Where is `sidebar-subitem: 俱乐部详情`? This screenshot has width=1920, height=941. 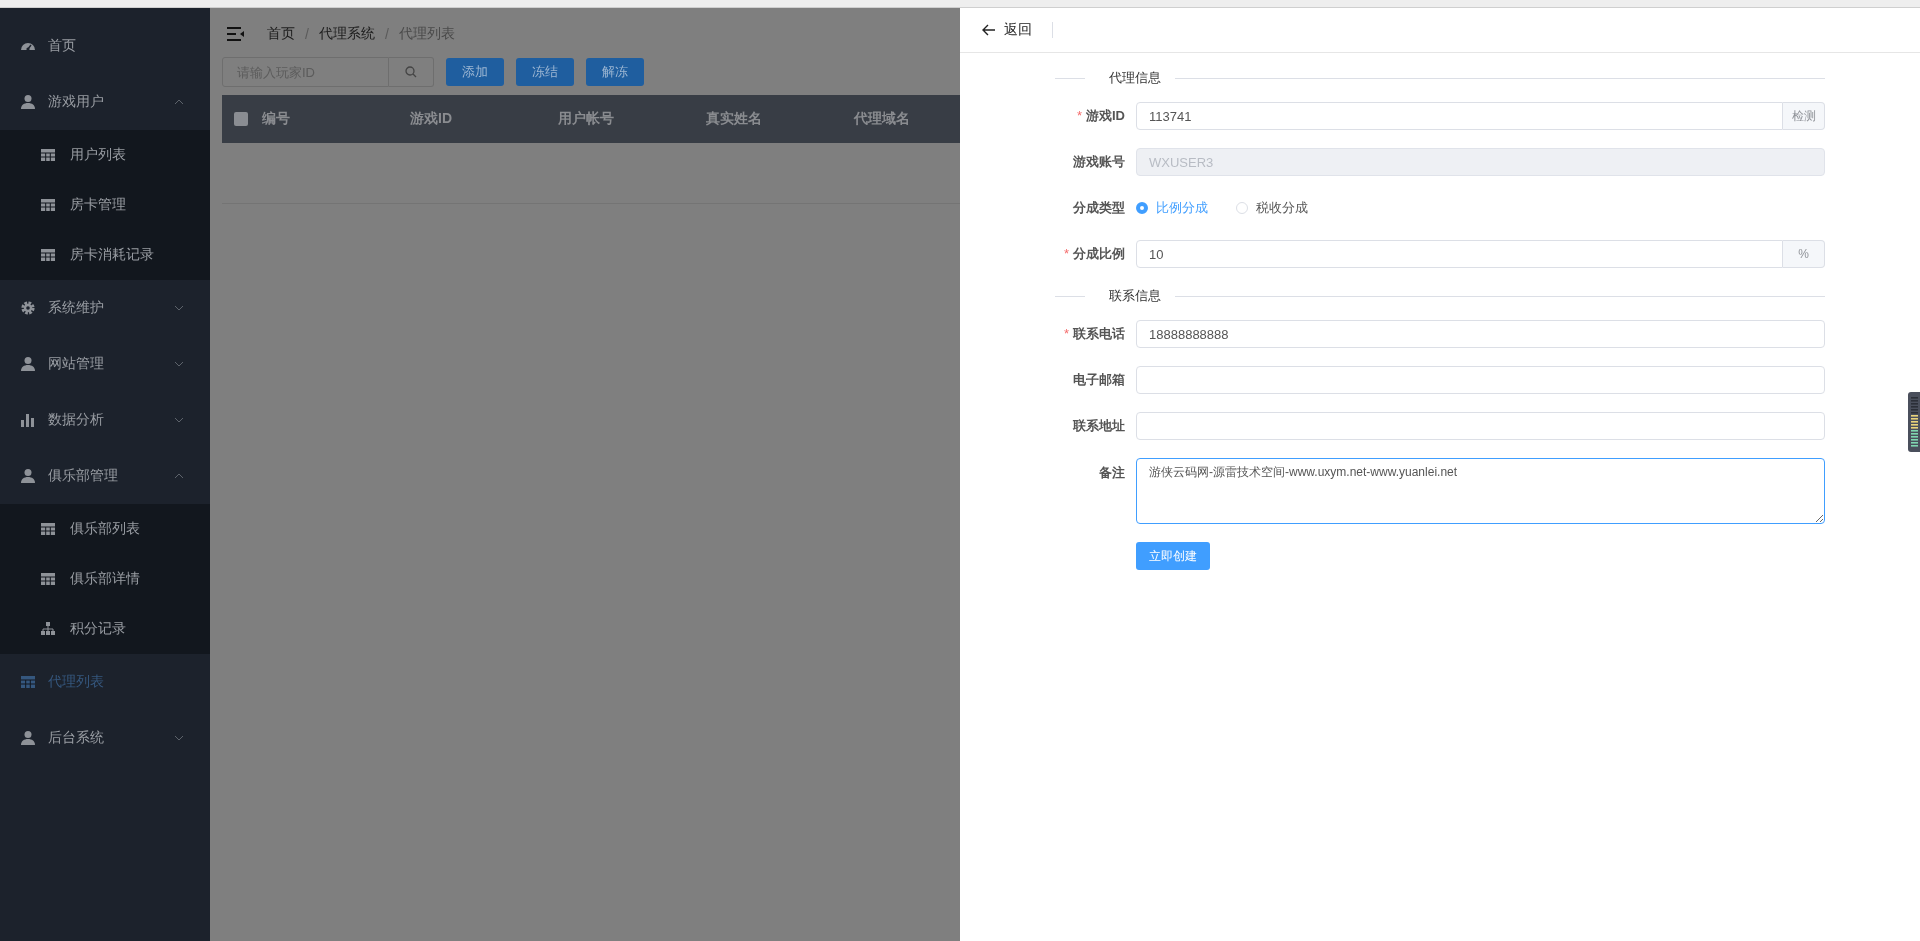 sidebar-subitem: 俱乐部详情 is located at coordinates (105, 579).